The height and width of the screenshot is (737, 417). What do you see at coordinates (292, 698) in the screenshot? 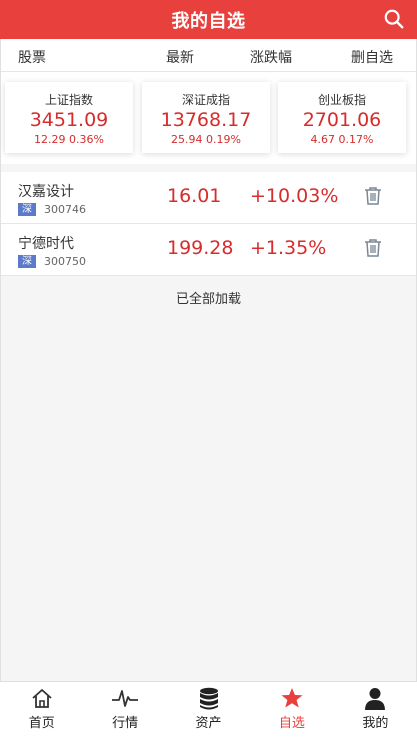
I see `star-icon` at bounding box center [292, 698].